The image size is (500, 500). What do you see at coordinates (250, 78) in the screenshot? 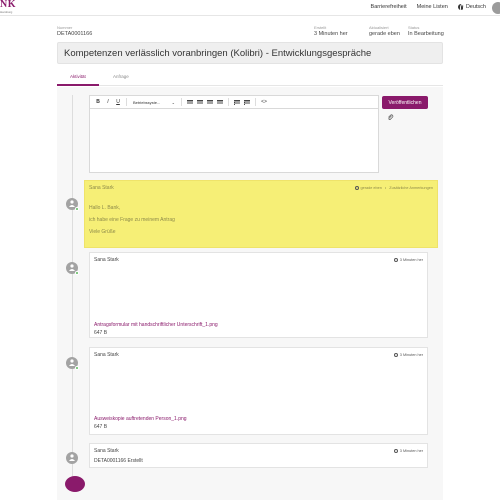
I see `tabs: Aktivität Anfrage` at bounding box center [250, 78].